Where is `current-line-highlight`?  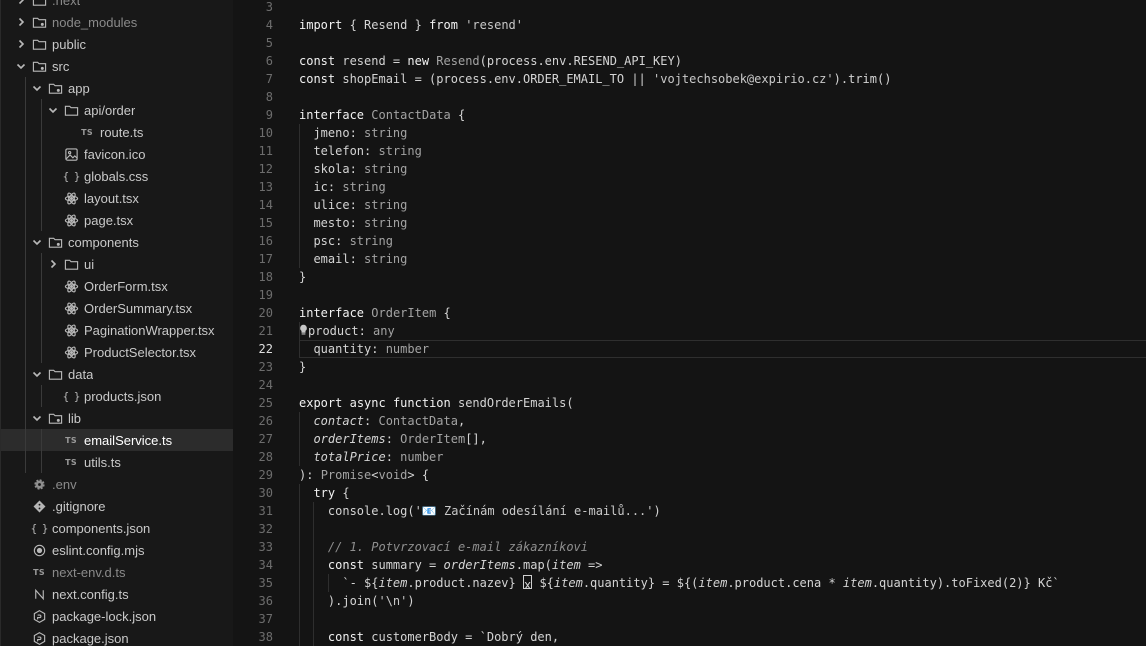
current-line-highlight is located at coordinates (722, 349).